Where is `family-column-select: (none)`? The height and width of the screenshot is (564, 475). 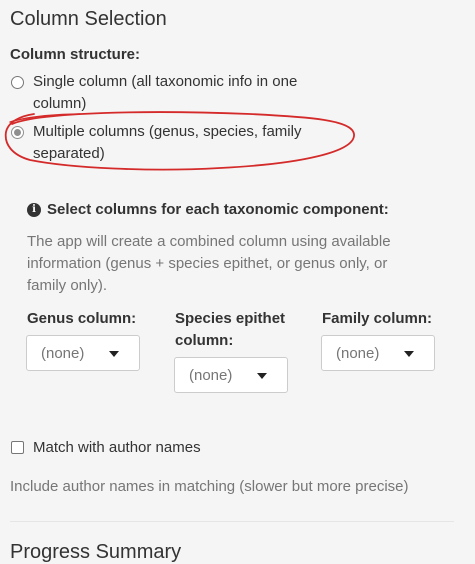
family-column-select: (none) is located at coordinates (378, 353).